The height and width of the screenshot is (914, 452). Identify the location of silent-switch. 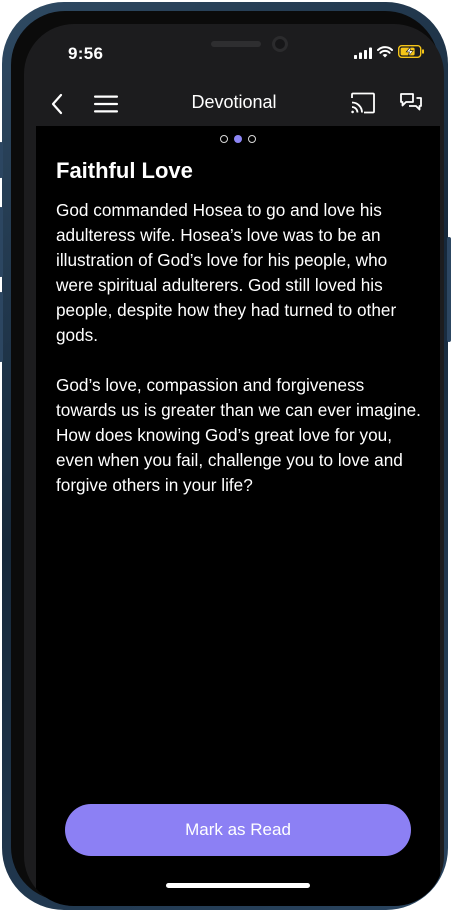
(1, 160).